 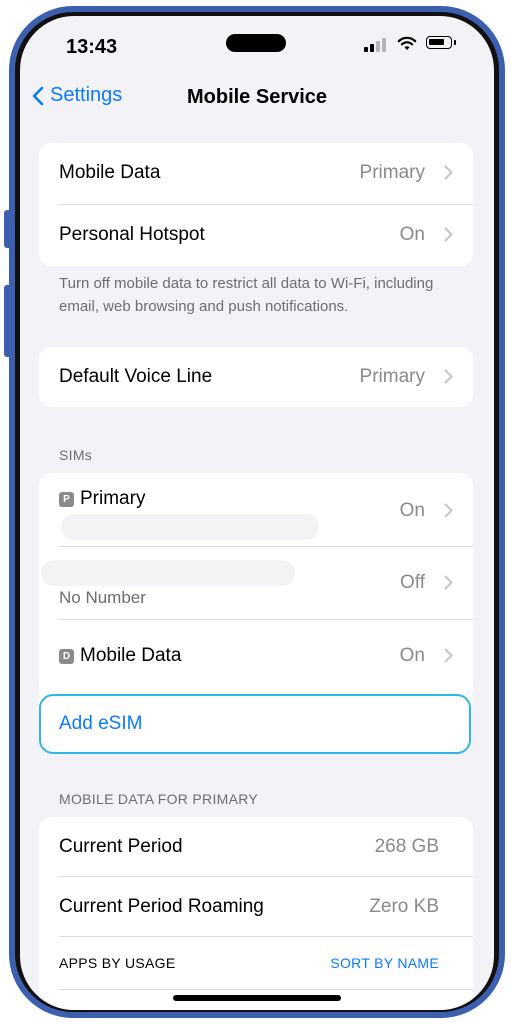 I want to click on apps-by-usage-row: APPS BY USAGE SORT BY NAME, so click(x=256, y=963).